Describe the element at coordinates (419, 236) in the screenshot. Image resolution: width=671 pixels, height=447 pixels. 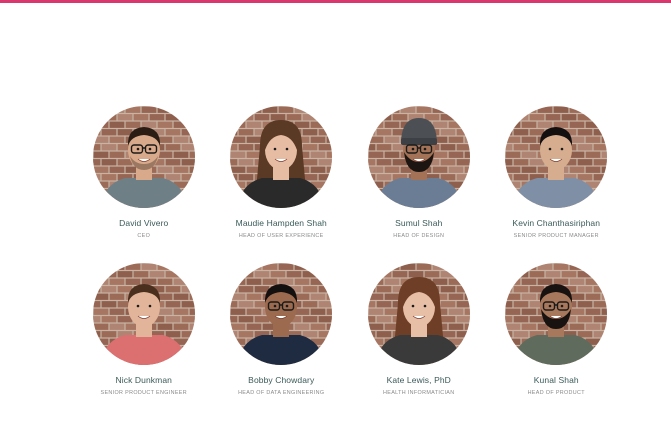
I see `member-role: Head of Design` at that location.